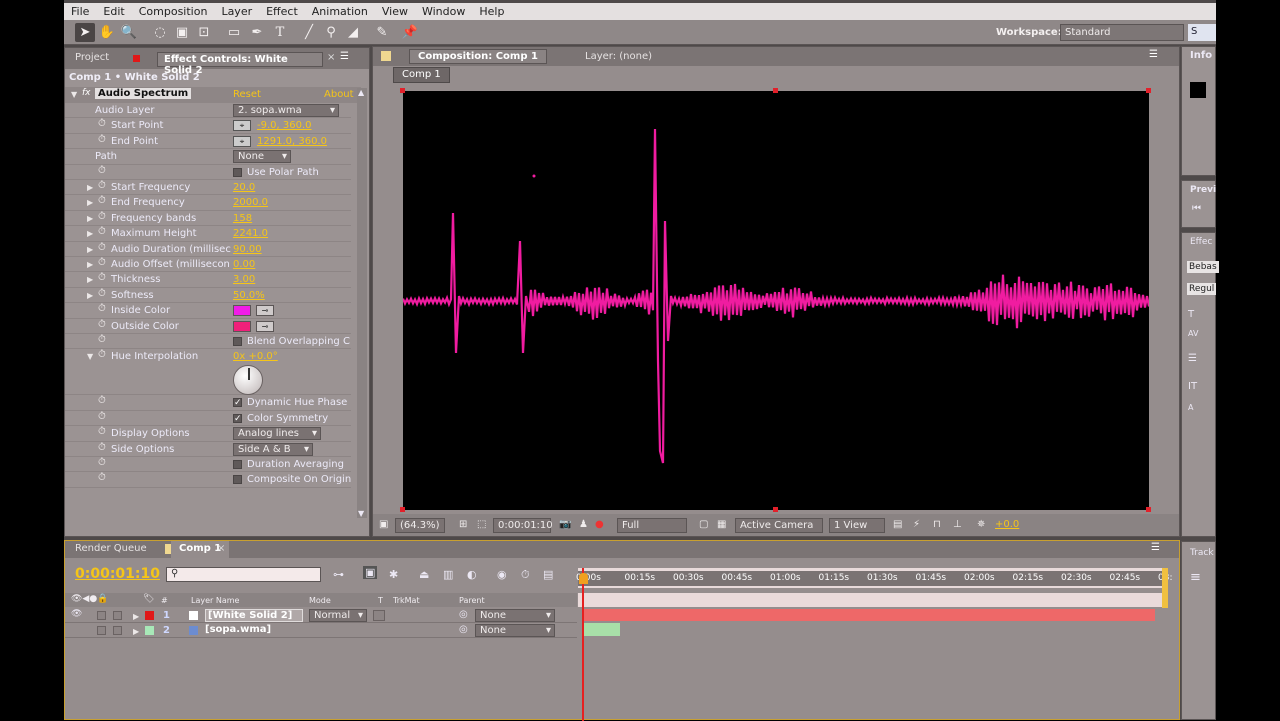  What do you see at coordinates (481, 525) in the screenshot?
I see `mask-visibility-icon: ⬚` at bounding box center [481, 525].